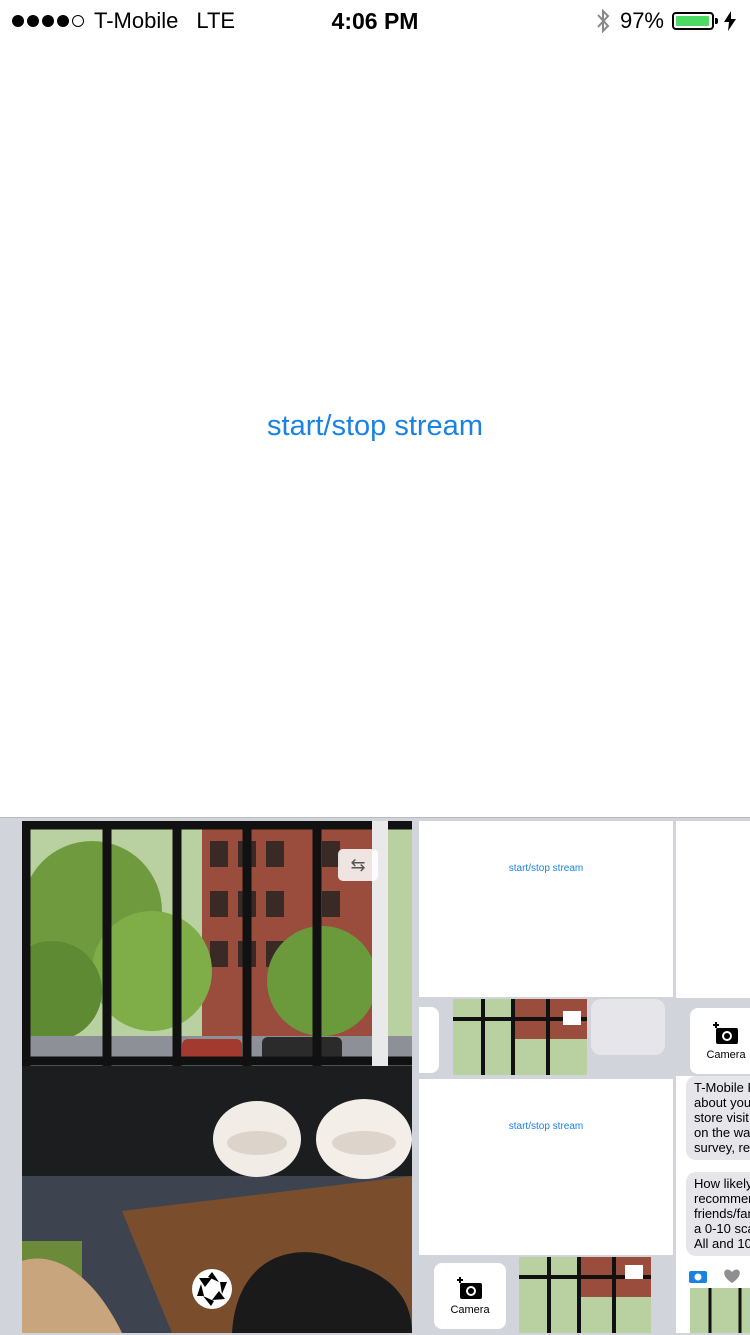  I want to click on heart-icon, so click(732, 1276).